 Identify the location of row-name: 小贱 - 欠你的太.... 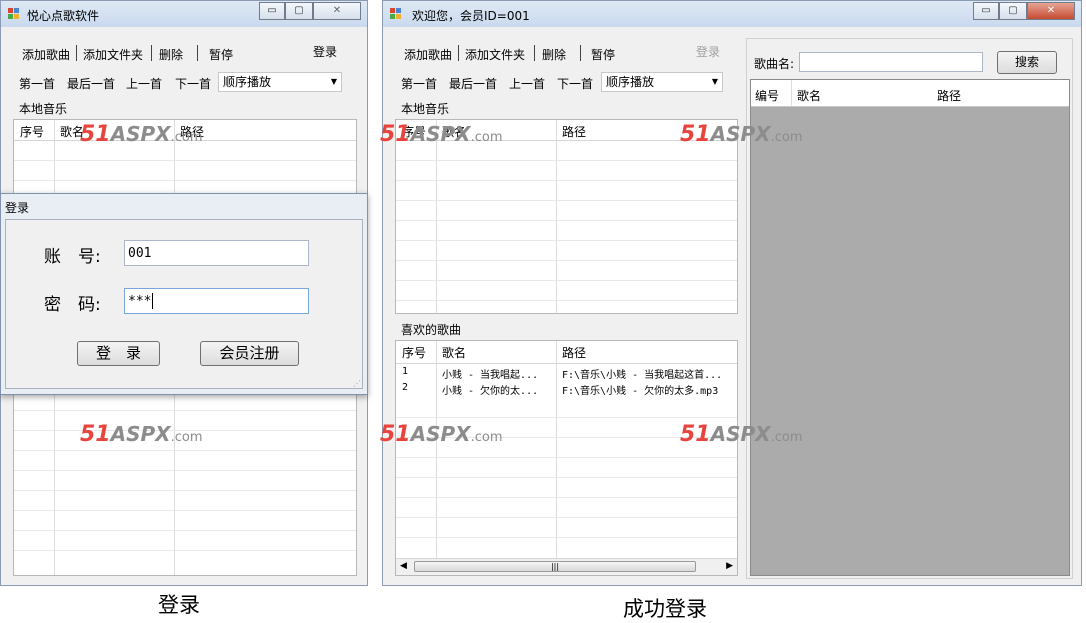
(490, 391).